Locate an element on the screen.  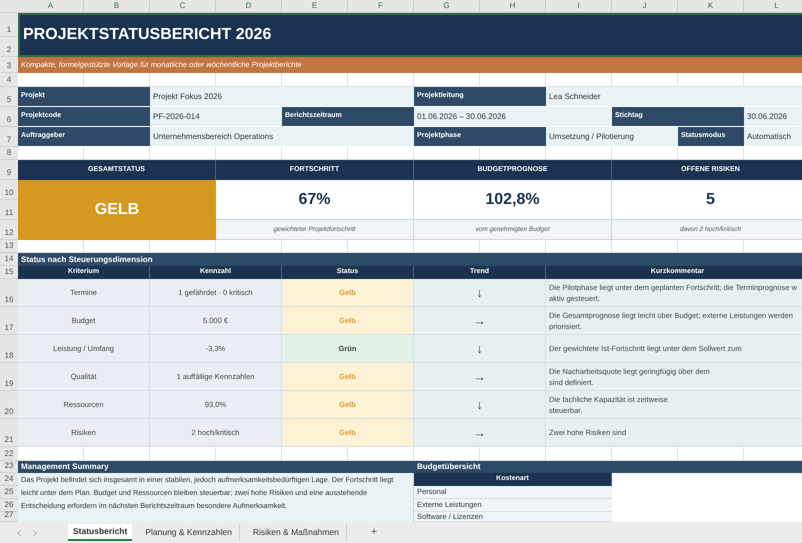
field-value: Unternehmensbereich Operations is located at coordinates (282, 137).